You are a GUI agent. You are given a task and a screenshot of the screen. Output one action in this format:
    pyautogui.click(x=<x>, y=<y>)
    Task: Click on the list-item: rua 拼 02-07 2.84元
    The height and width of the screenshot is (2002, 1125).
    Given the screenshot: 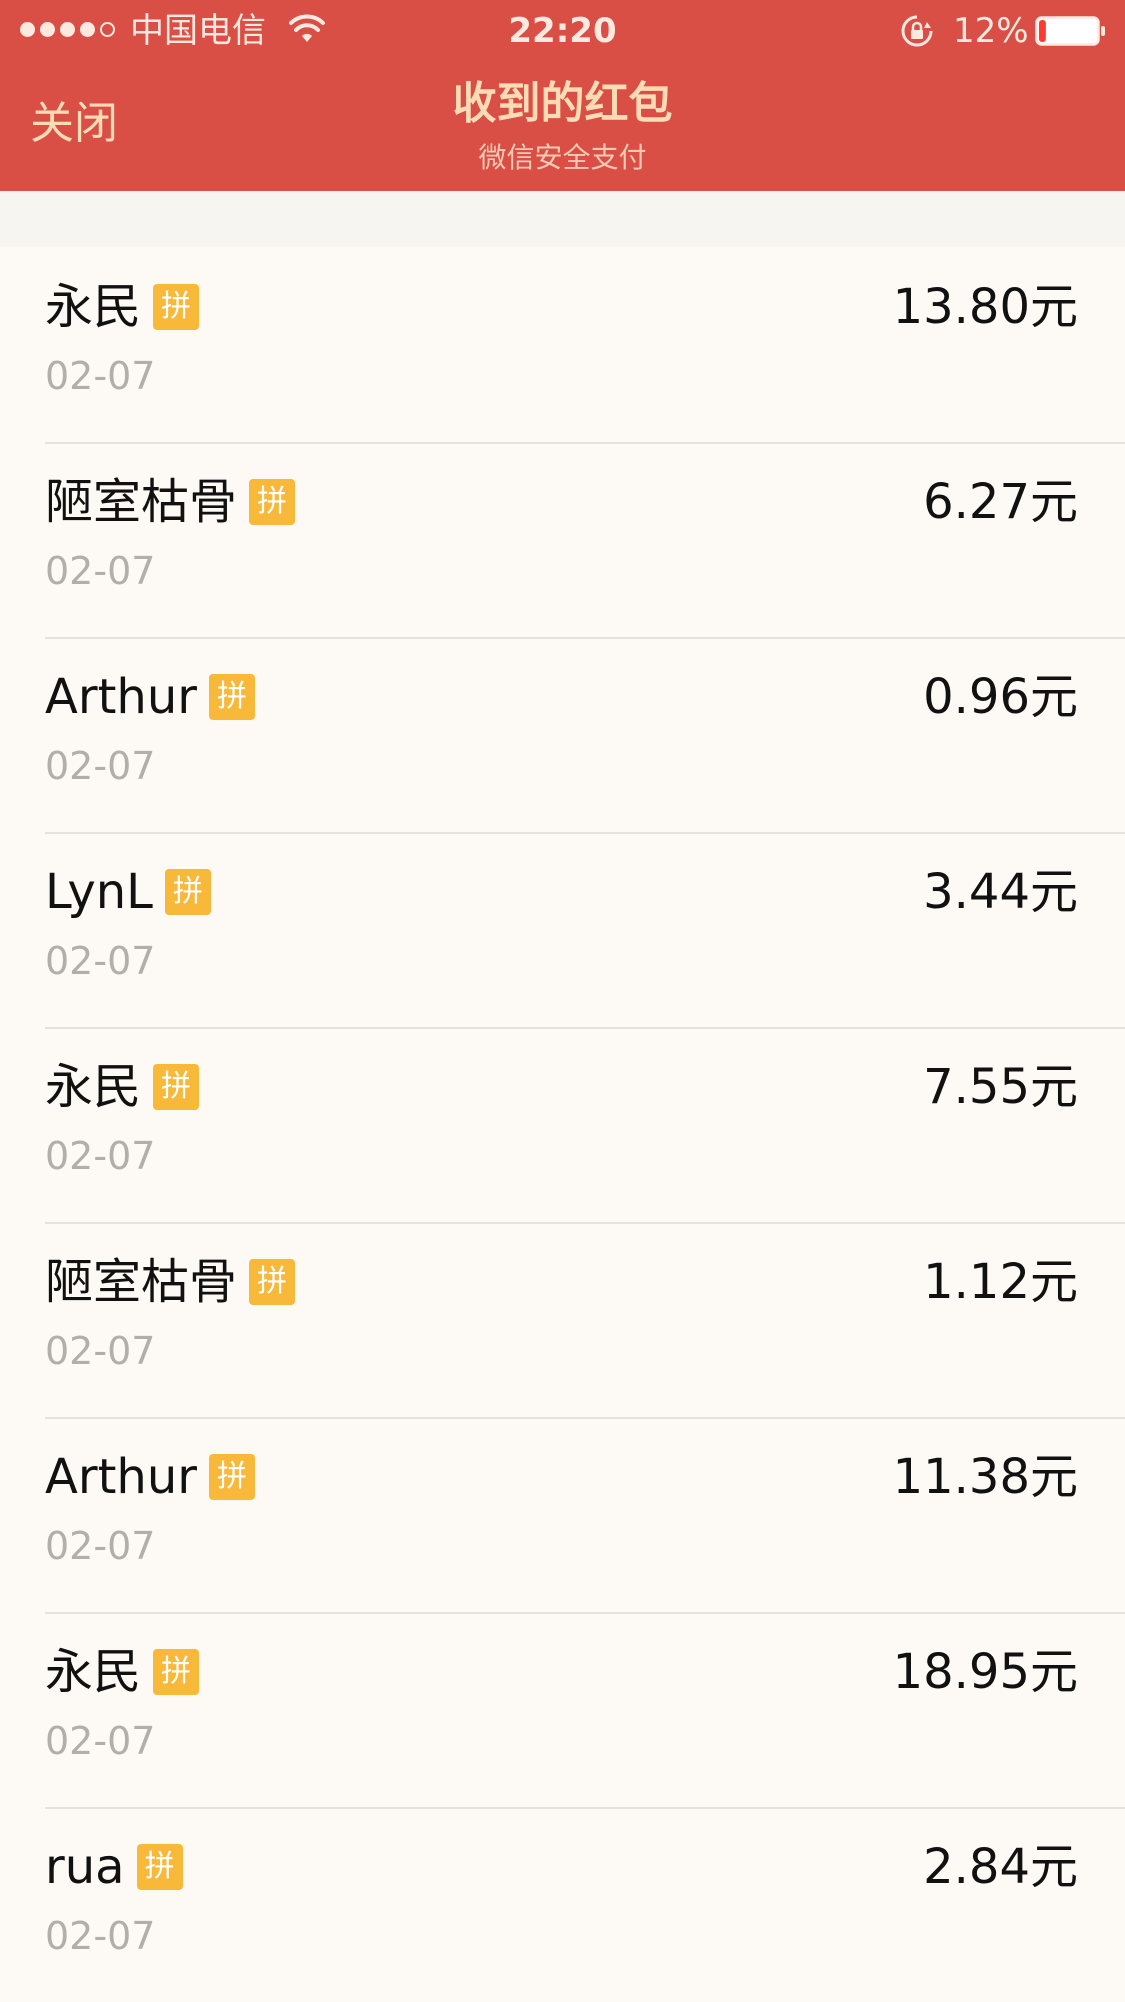 What is the action you would take?
    pyautogui.click(x=562, y=1904)
    